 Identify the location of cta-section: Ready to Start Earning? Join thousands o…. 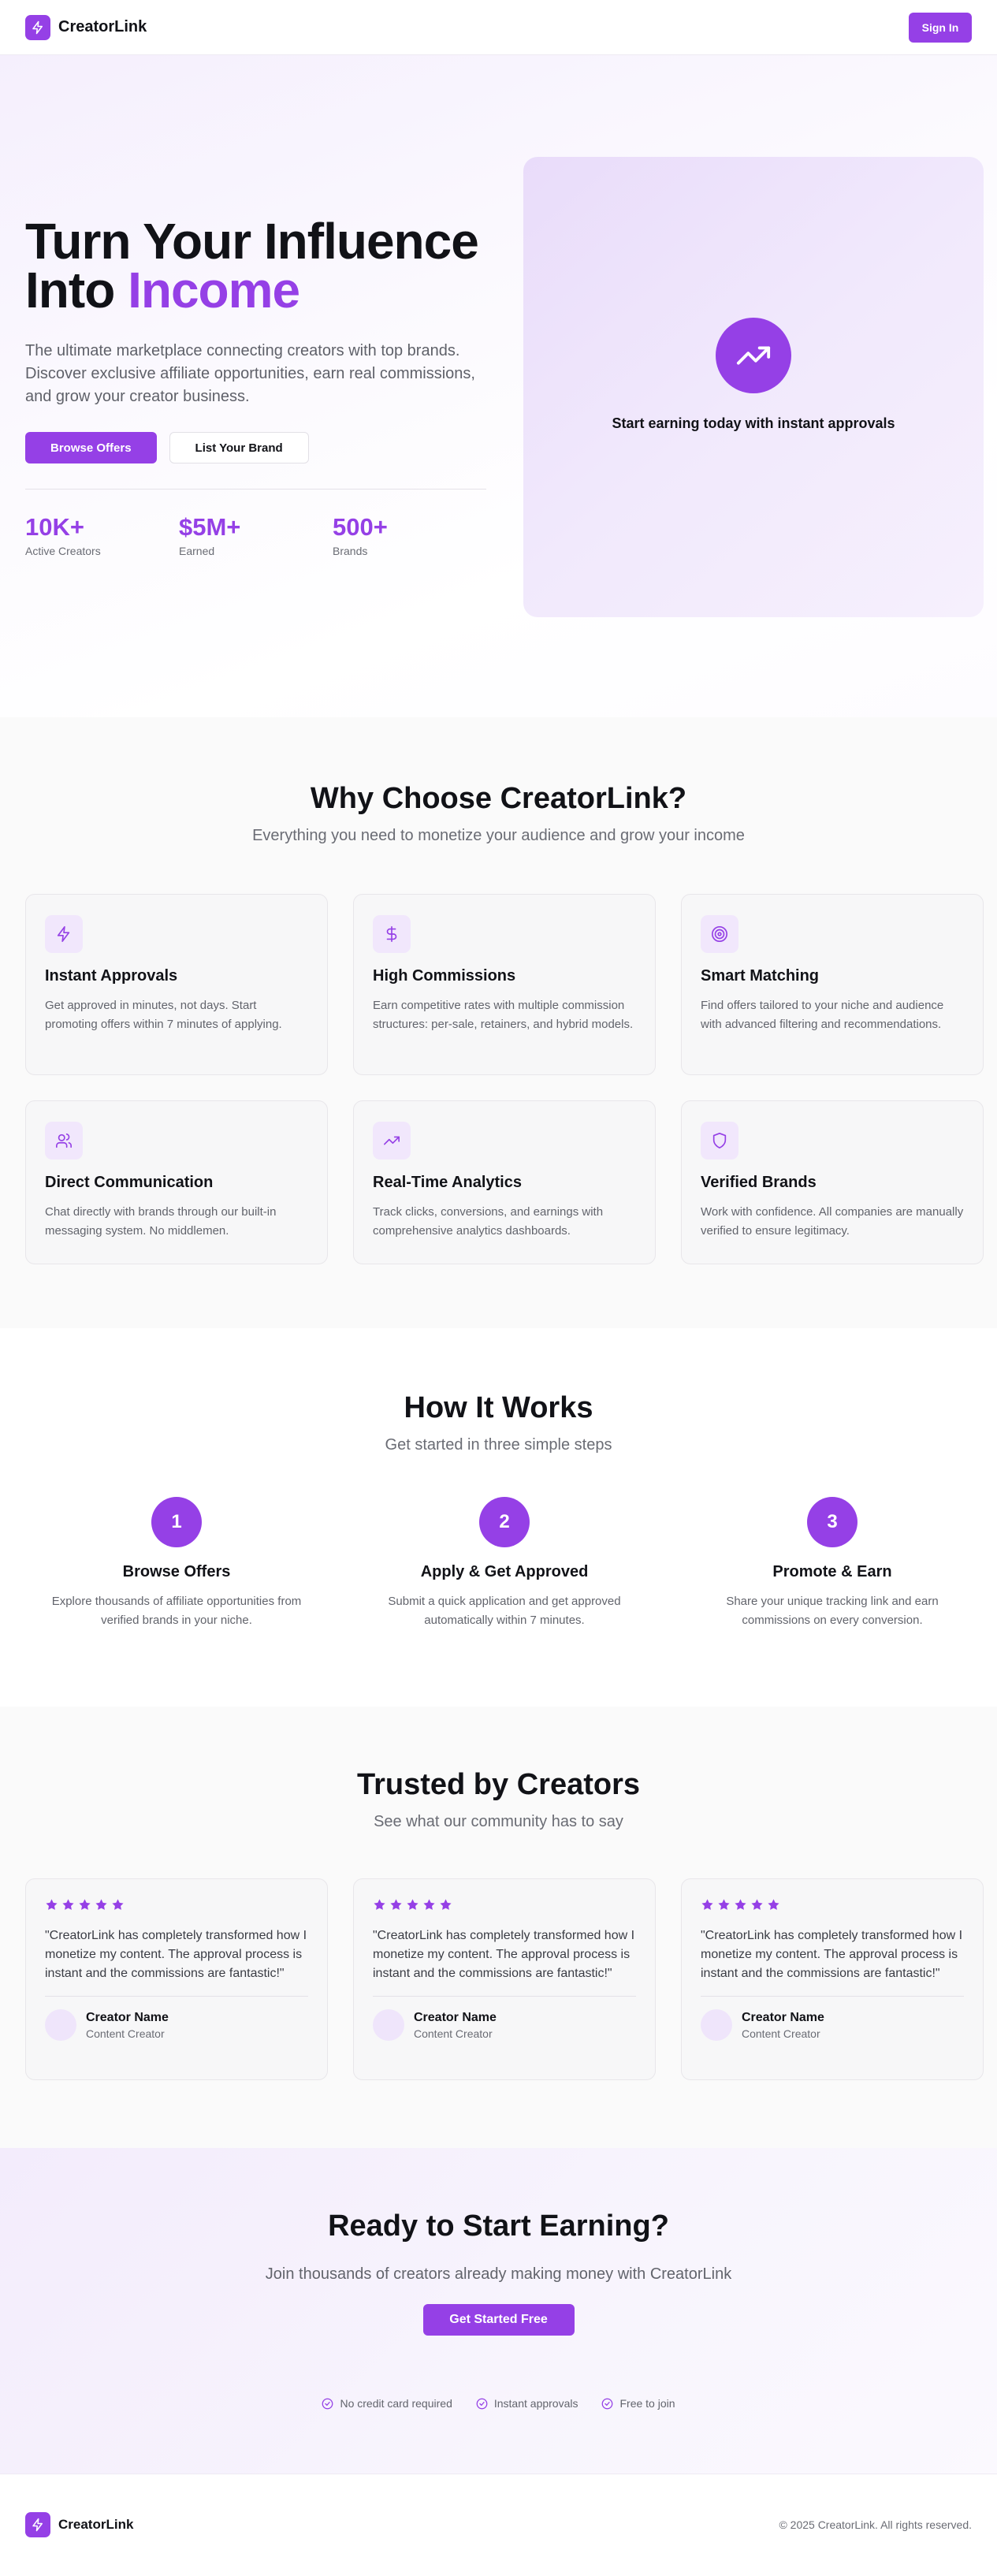
(498, 2311).